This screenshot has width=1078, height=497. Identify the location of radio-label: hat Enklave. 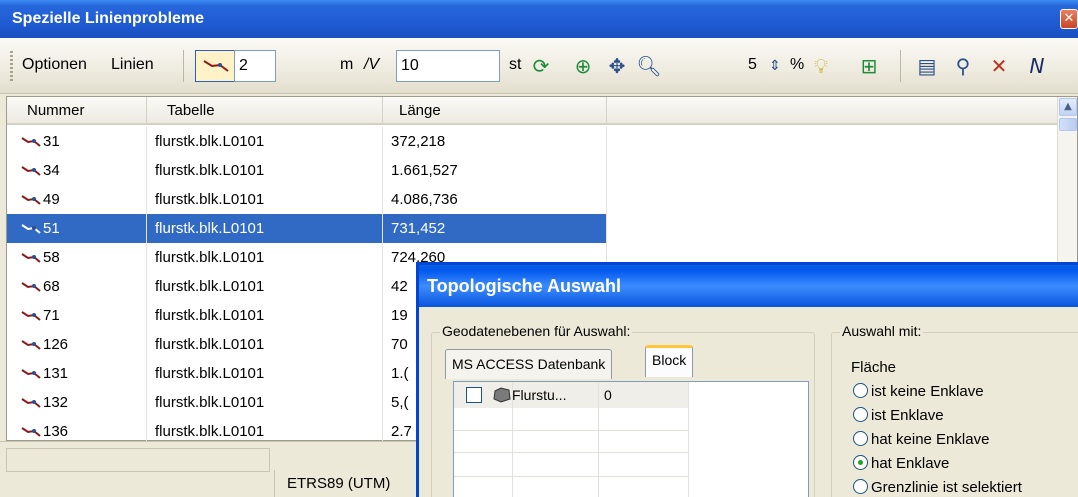
(910, 463).